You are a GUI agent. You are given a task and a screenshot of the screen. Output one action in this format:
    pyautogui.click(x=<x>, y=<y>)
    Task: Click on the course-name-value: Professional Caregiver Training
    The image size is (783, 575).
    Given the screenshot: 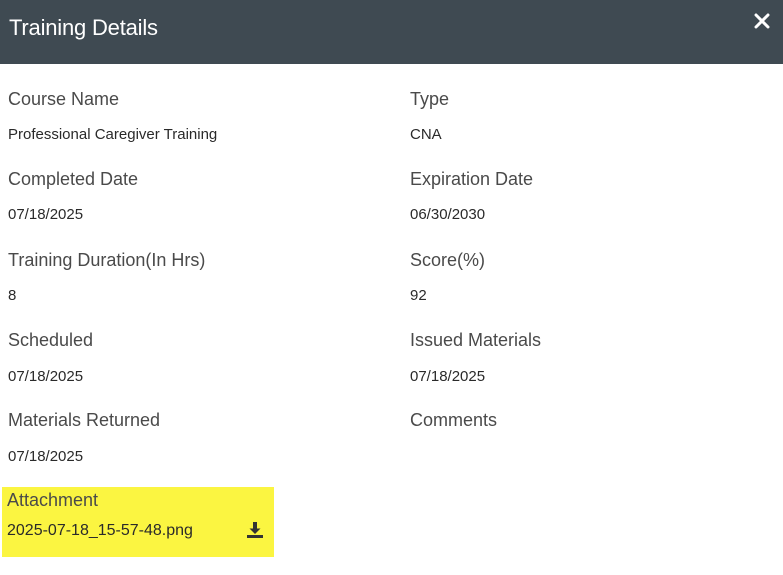 What is the action you would take?
    pyautogui.click(x=113, y=134)
    